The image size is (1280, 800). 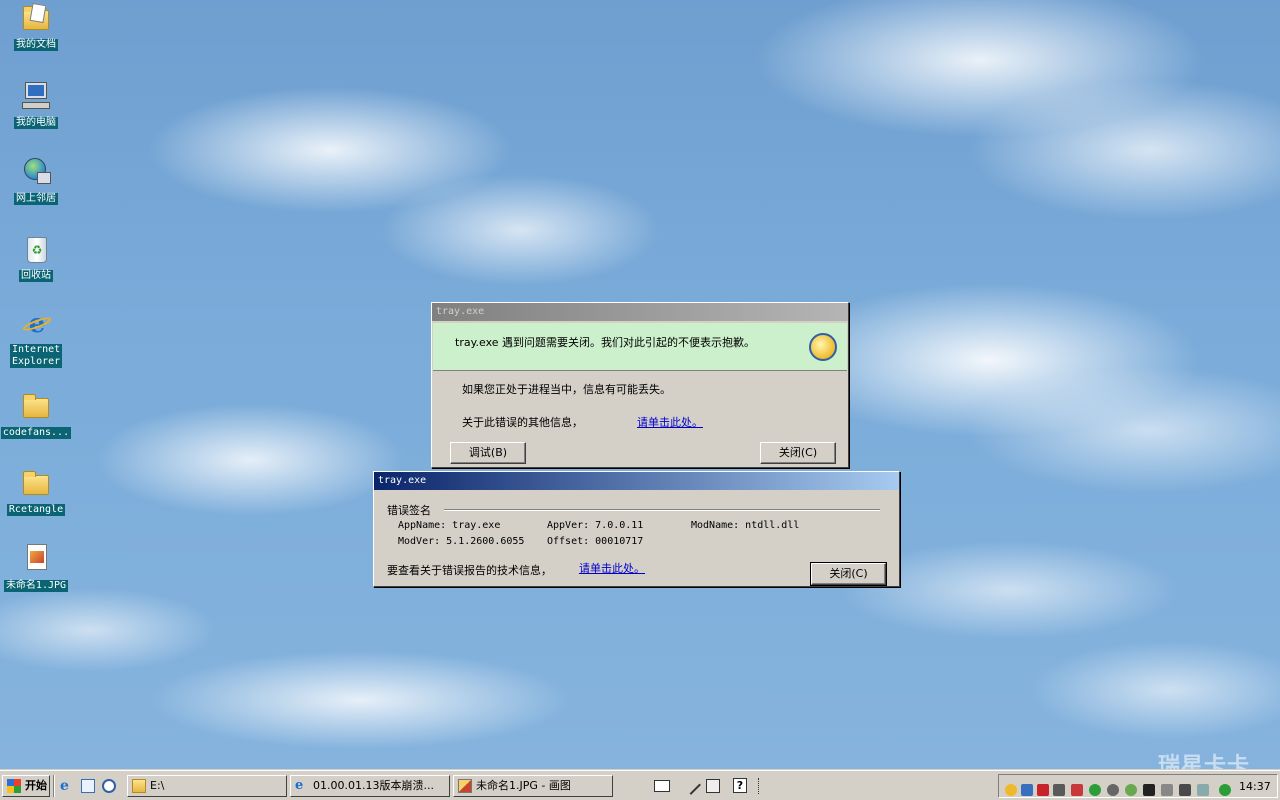 What do you see at coordinates (109, 786) in the screenshot?
I see `media-player-quicklaunch-icon` at bounding box center [109, 786].